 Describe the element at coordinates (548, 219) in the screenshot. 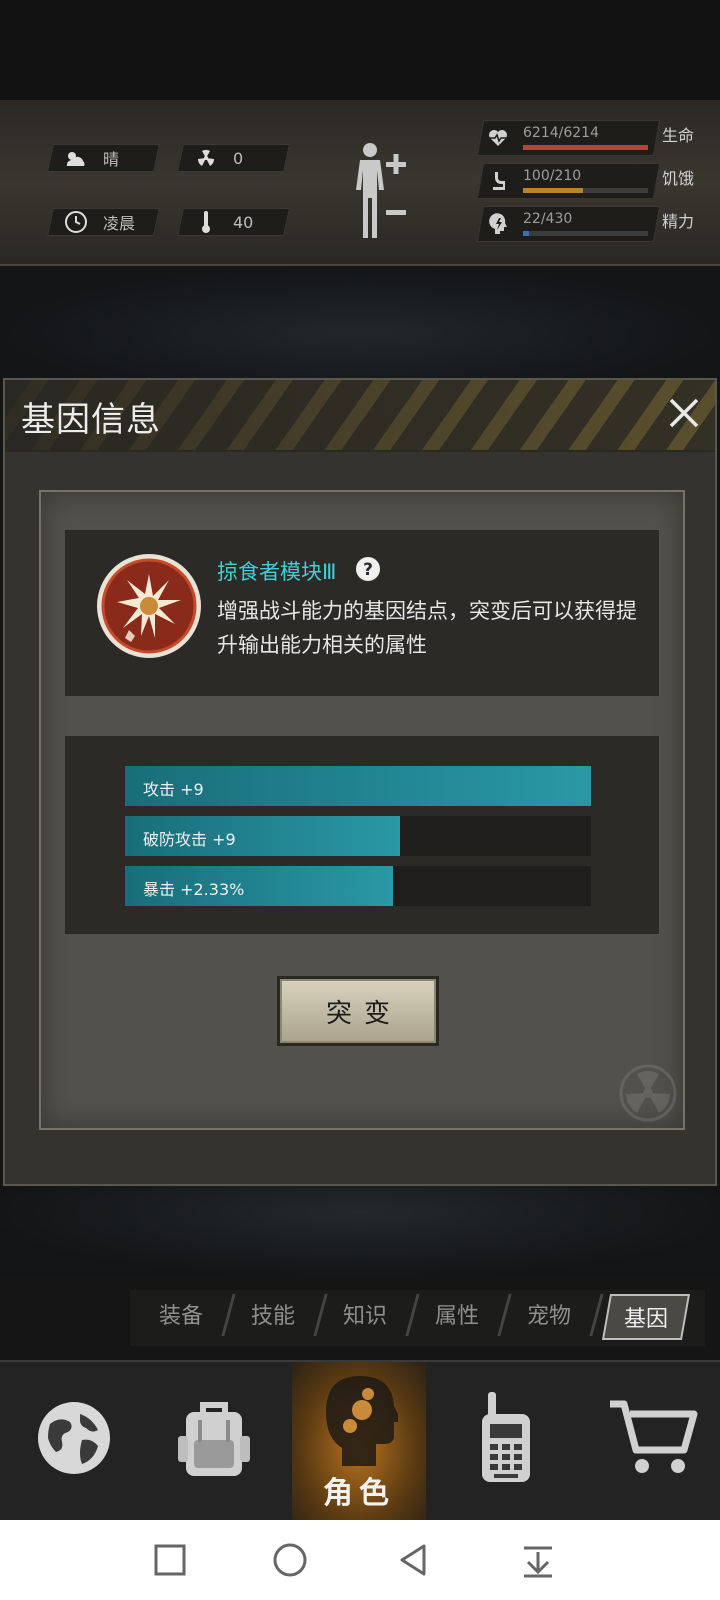

I see `energy-value: 22/430` at that location.